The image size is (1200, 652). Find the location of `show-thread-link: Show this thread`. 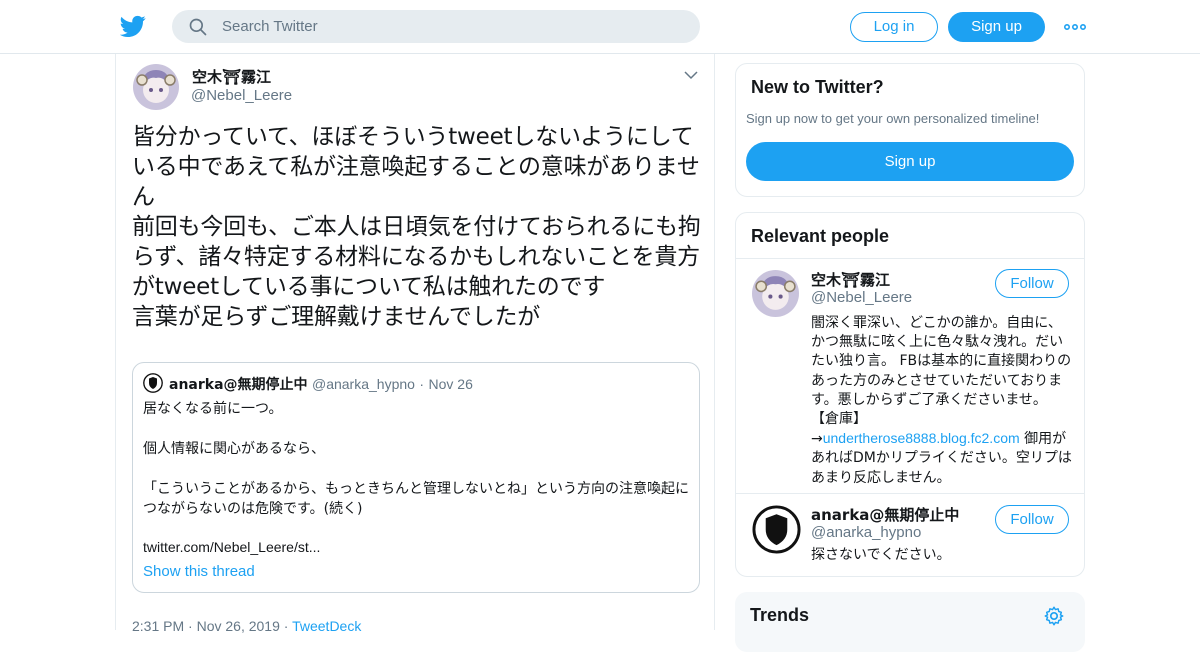

show-thread-link: Show this thread is located at coordinates (199, 571).